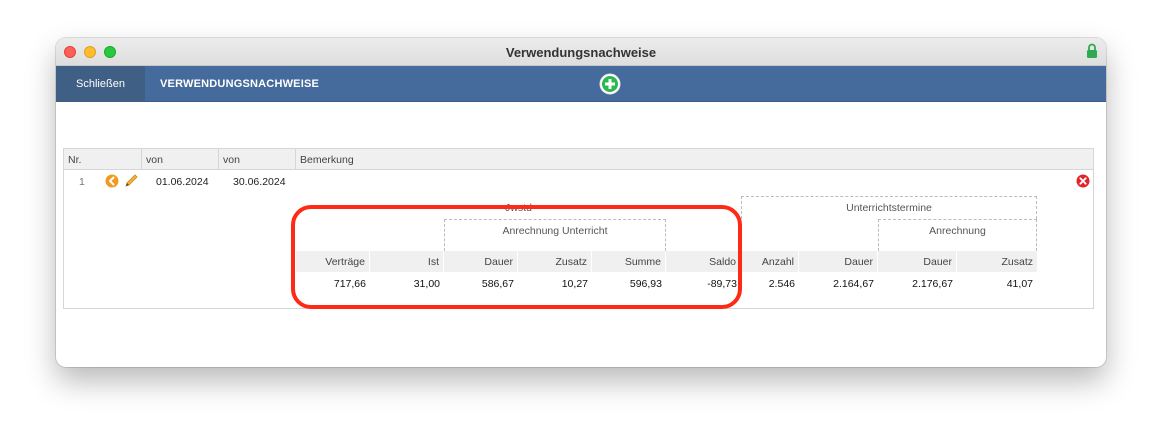 The width and height of the screenshot is (1162, 441). What do you see at coordinates (629, 261) in the screenshot?
I see `col-summe: Summe` at bounding box center [629, 261].